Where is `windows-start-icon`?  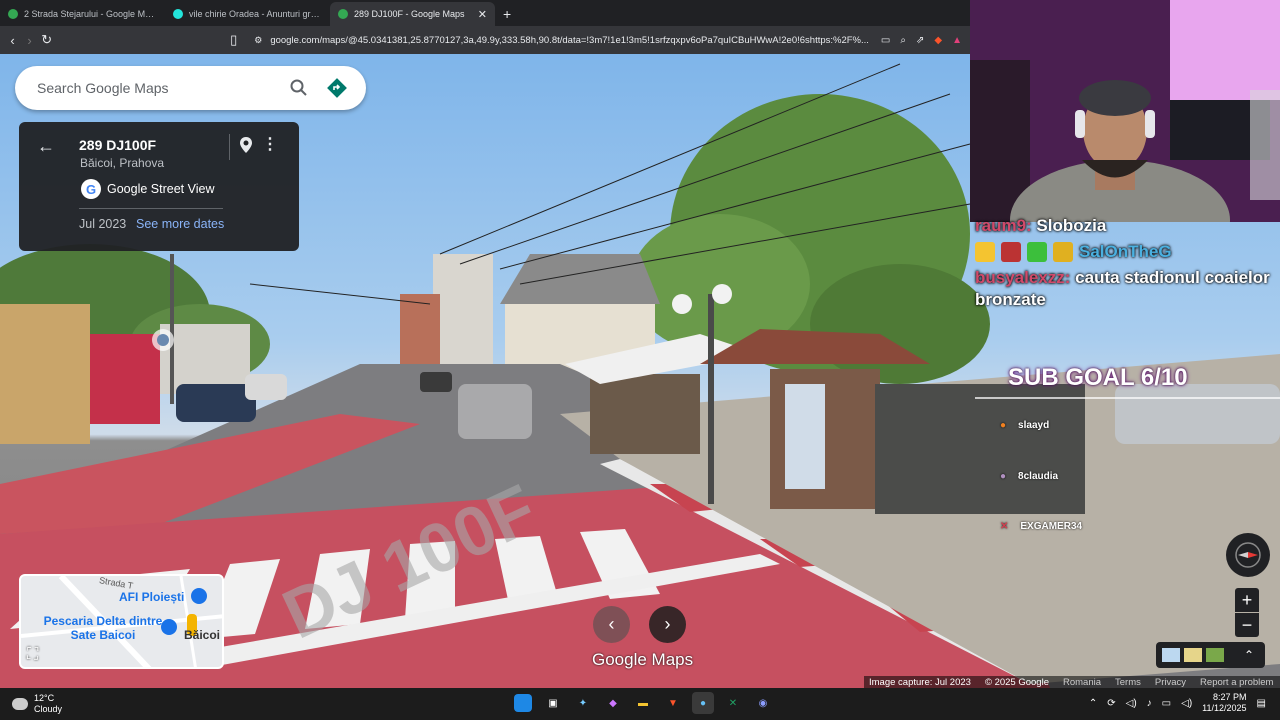
windows-start-icon is located at coordinates (523, 703).